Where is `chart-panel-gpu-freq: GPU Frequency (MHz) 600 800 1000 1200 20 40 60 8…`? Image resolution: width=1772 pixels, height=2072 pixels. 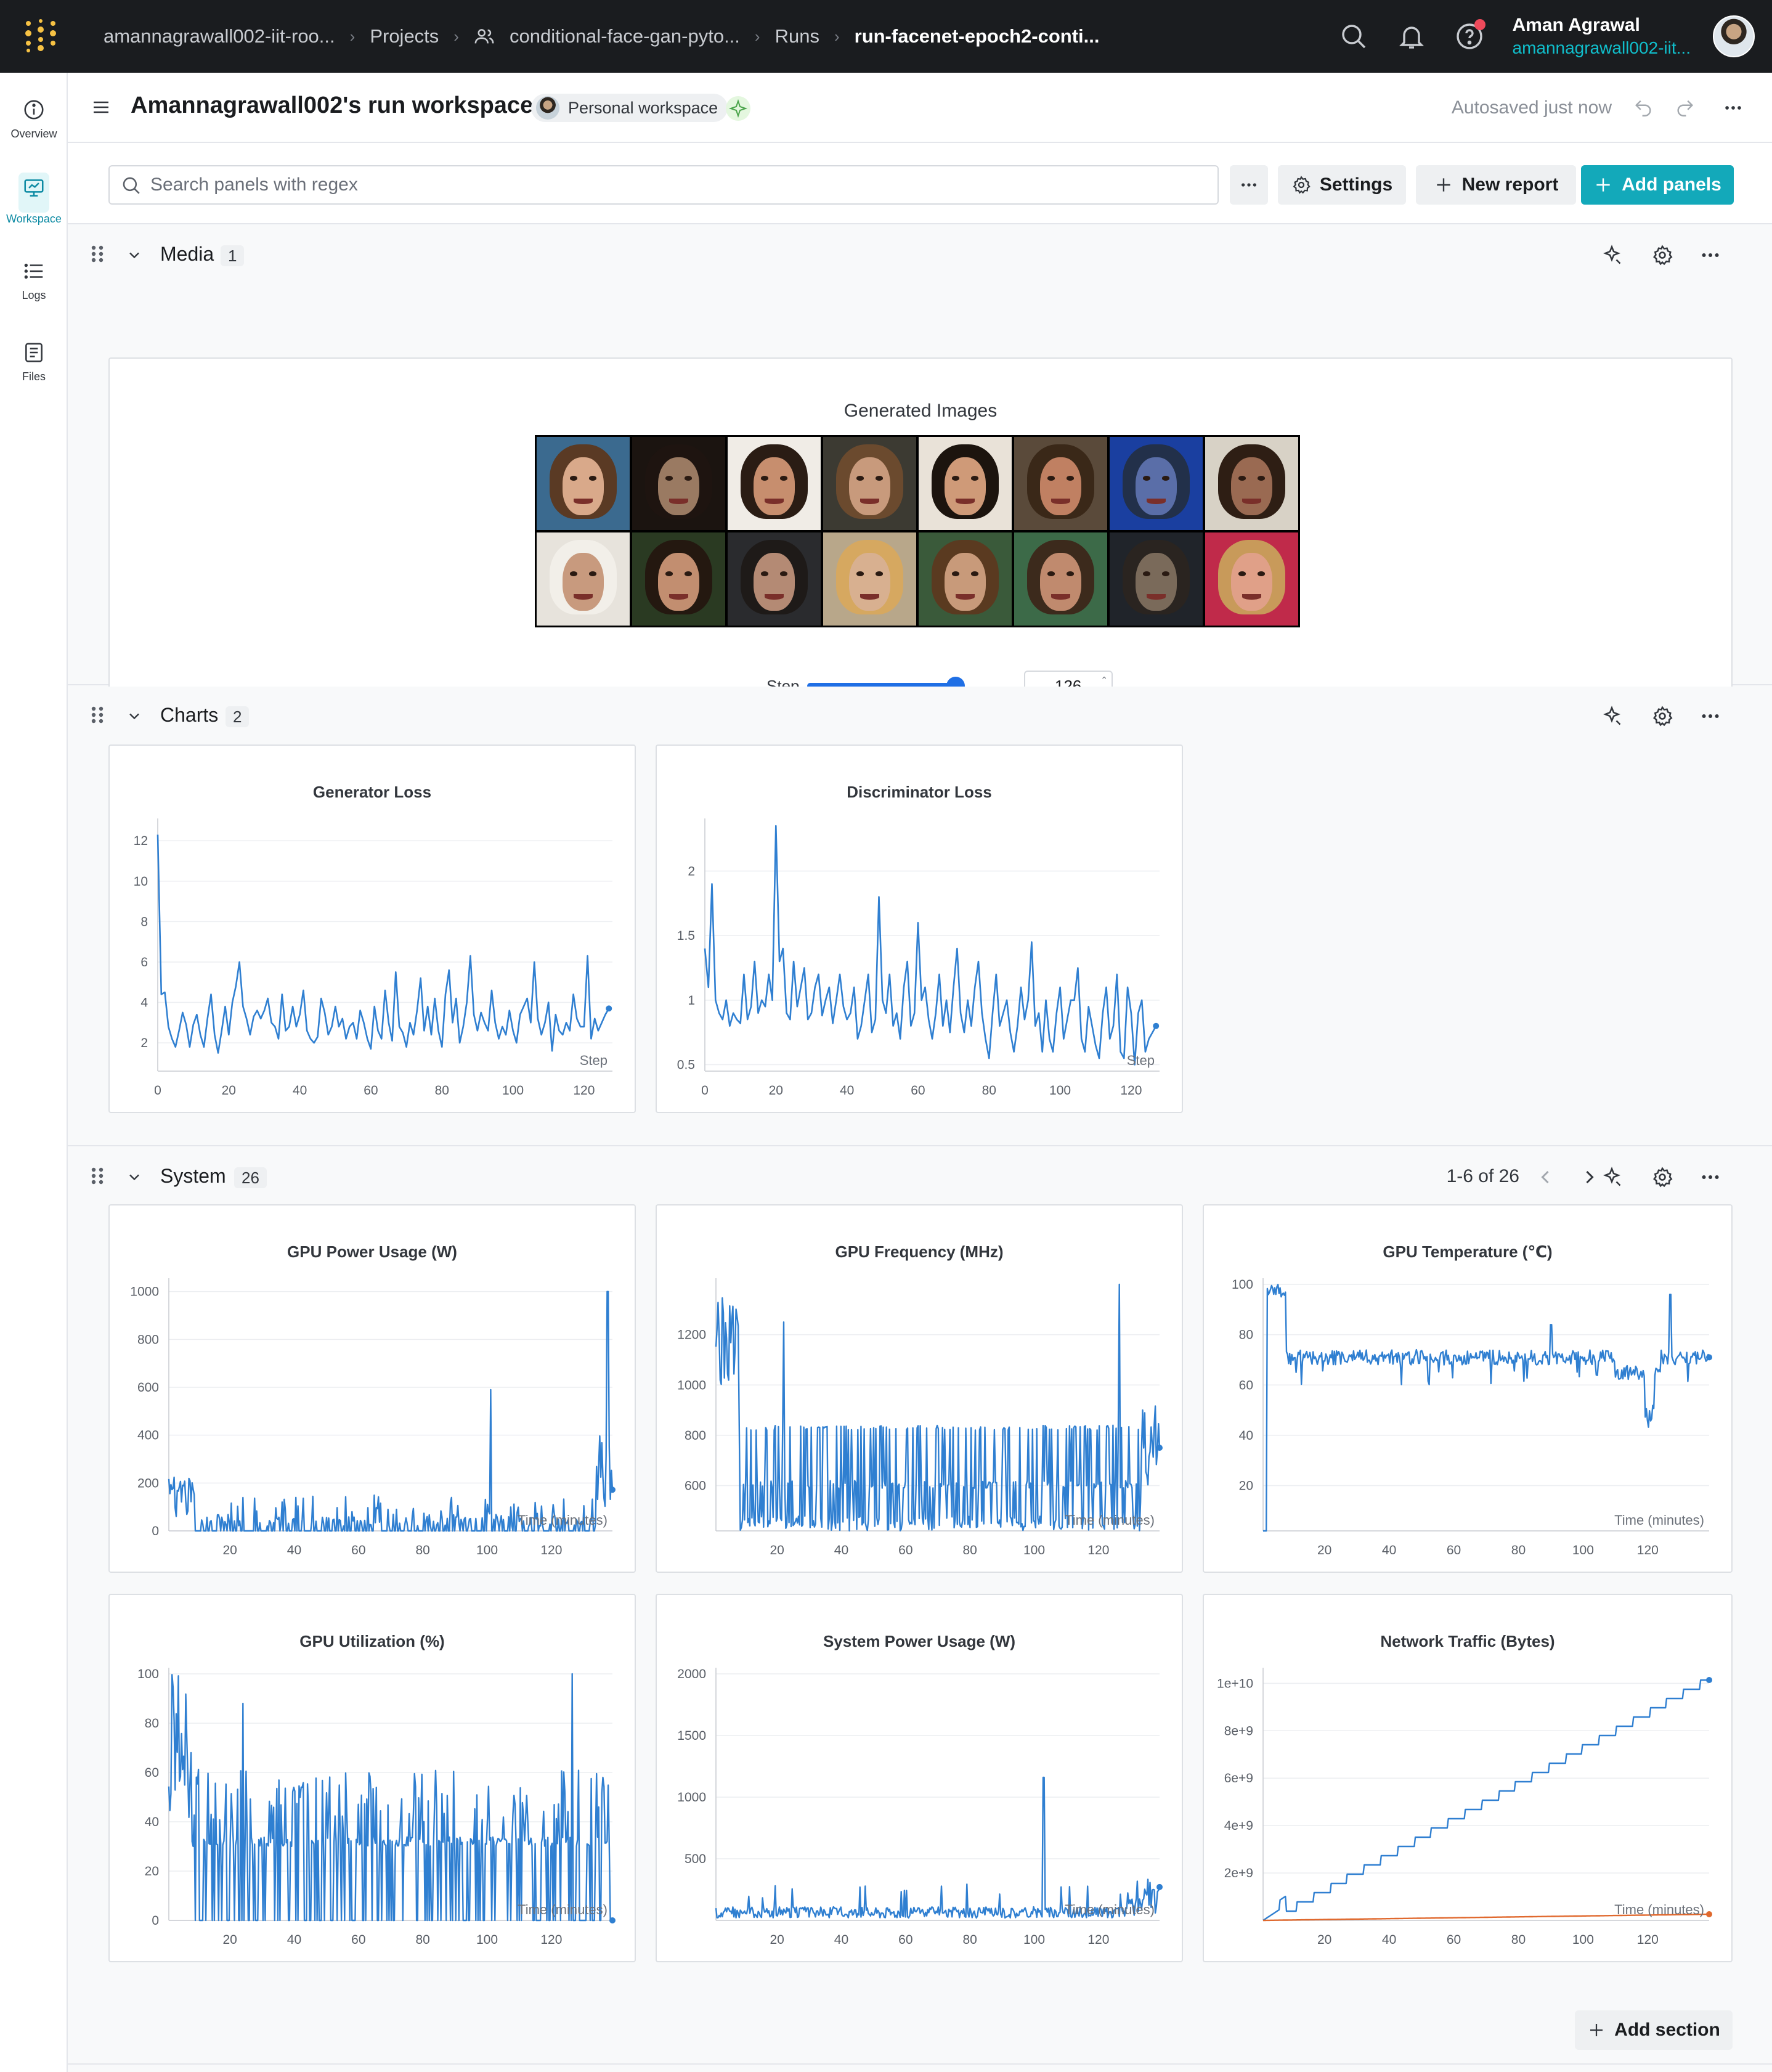 chart-panel-gpu-freq: GPU Frequency (MHz) 600 800 1000 1200 20 40 60 8… is located at coordinates (919, 1388).